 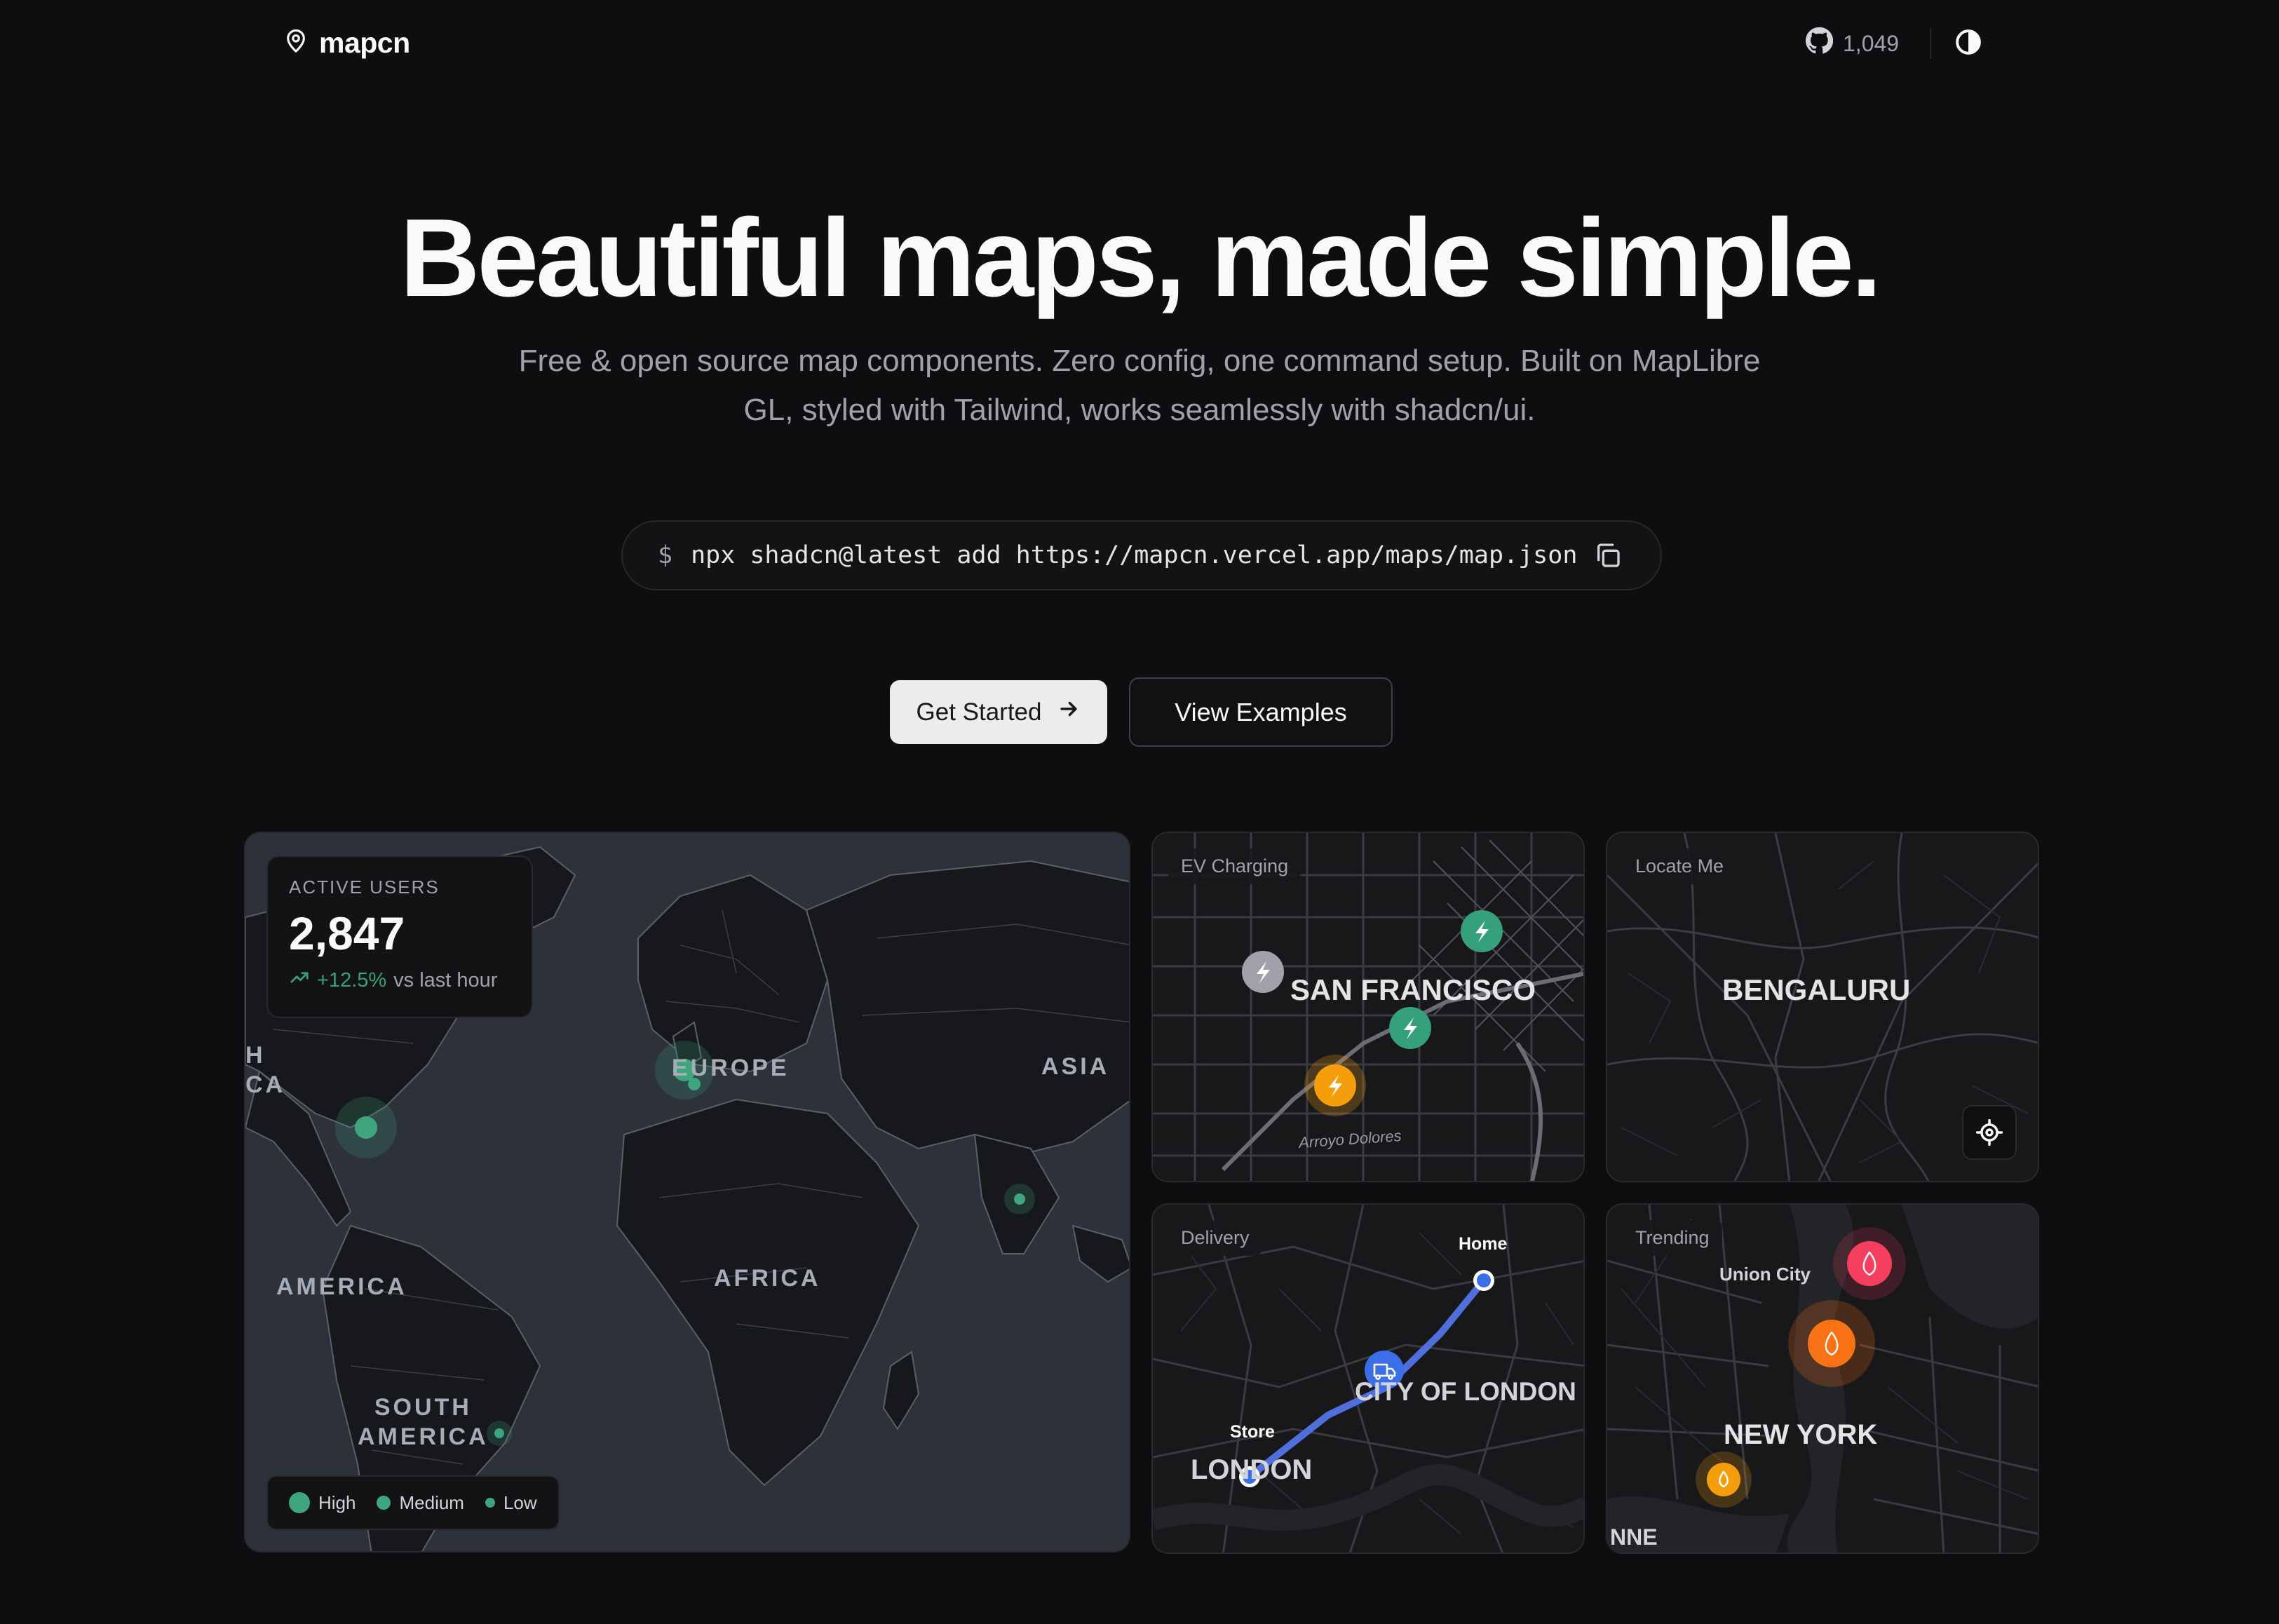 I want to click on legend-item-low: Low, so click(x=511, y=1503).